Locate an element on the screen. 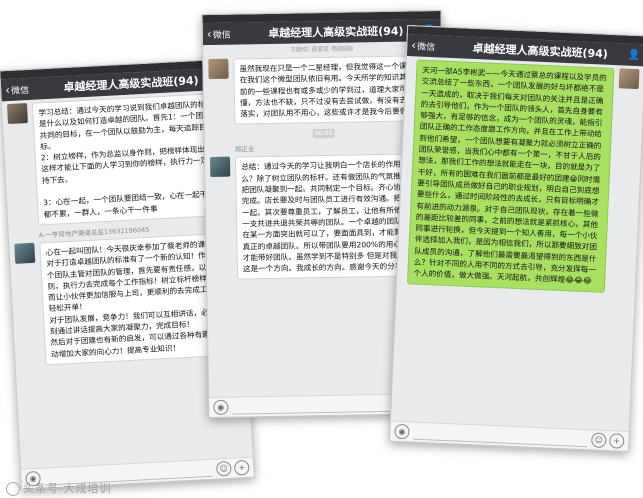 This screenshot has width=643, height=498. group-people-icon: 👤 is located at coordinates (633, 55).